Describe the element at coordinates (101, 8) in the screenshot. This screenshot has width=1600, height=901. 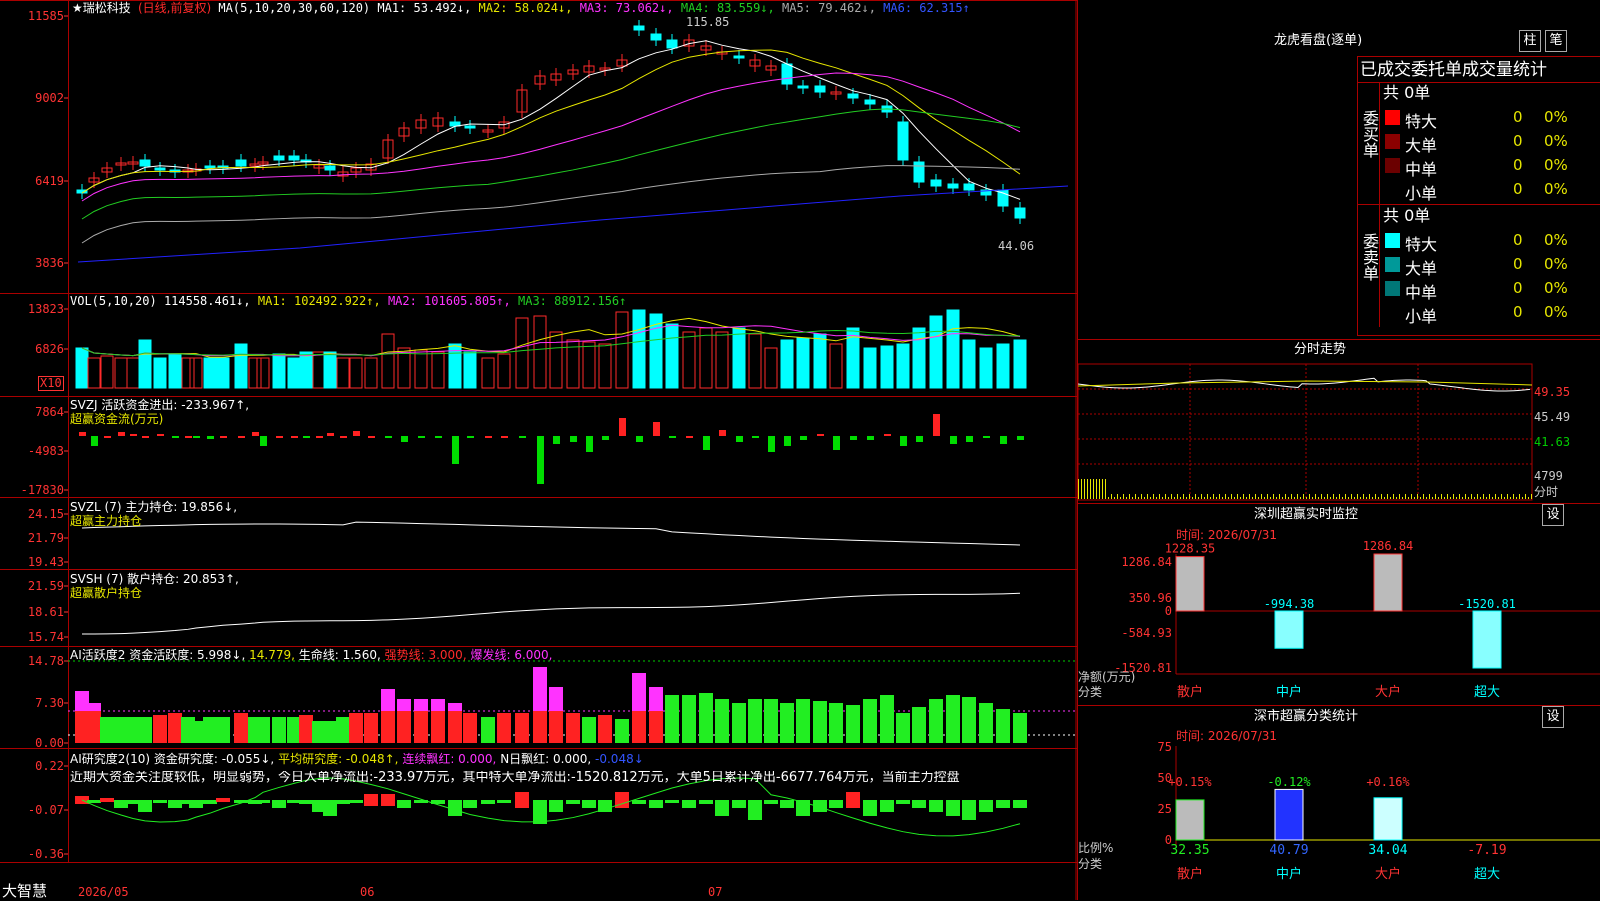
I see `stock-name: ★瑞松科技` at that location.